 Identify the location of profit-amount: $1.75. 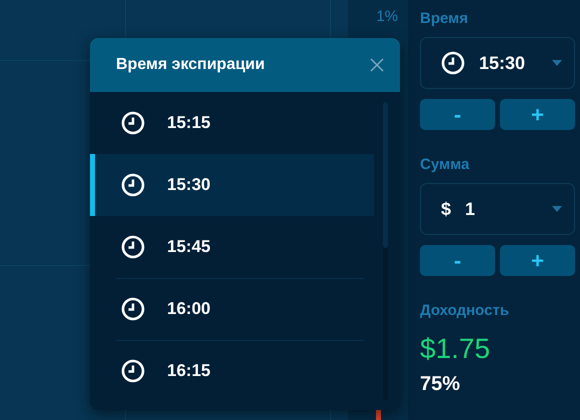
(456, 349).